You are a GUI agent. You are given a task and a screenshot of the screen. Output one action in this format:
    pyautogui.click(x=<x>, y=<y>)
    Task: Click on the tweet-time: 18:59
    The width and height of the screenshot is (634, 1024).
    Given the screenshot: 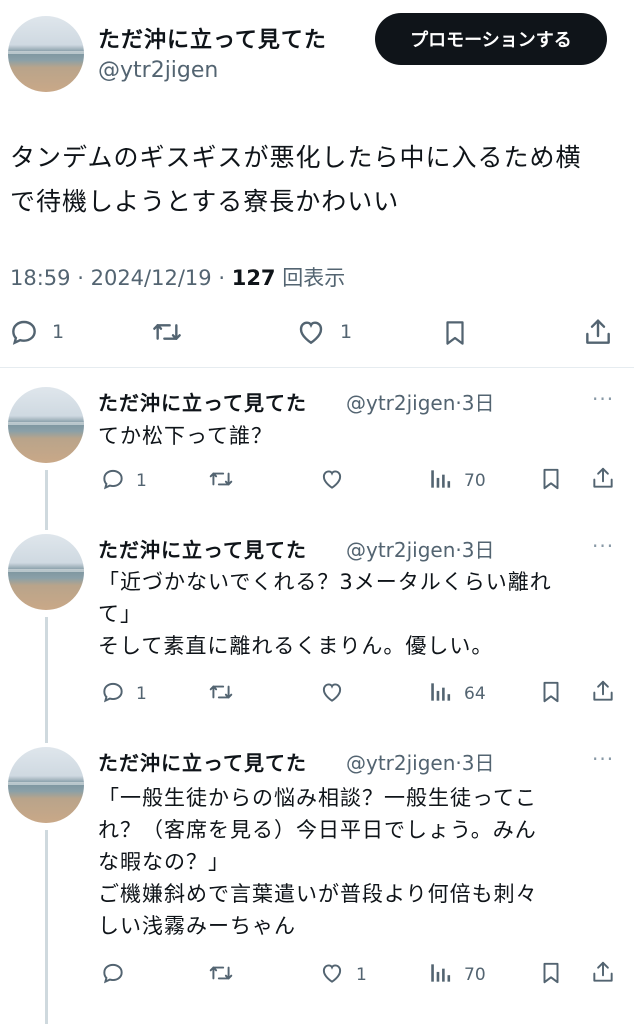 What is the action you would take?
    pyautogui.click(x=40, y=278)
    